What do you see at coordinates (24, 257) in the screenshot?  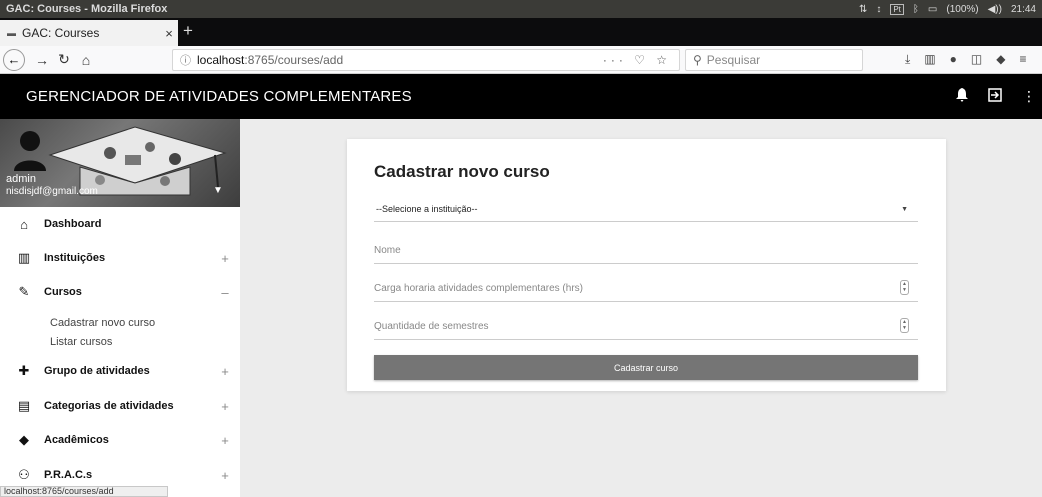 I see `building-icon: ▥` at bounding box center [24, 257].